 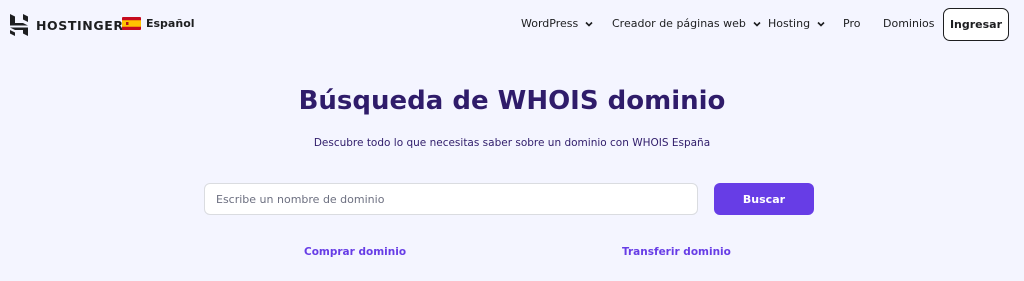 I want to click on nav-wordpress: WordPress, so click(x=557, y=23).